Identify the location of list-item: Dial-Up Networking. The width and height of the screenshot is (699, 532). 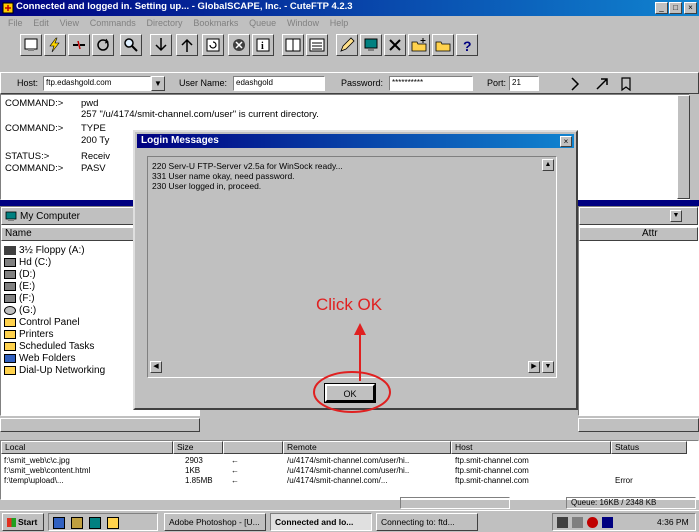
(54, 370).